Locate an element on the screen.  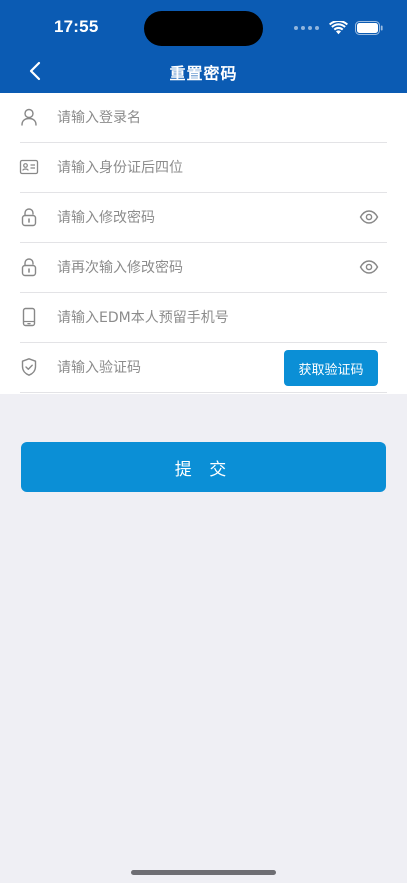
signal-dots-icon is located at coordinates (306, 28).